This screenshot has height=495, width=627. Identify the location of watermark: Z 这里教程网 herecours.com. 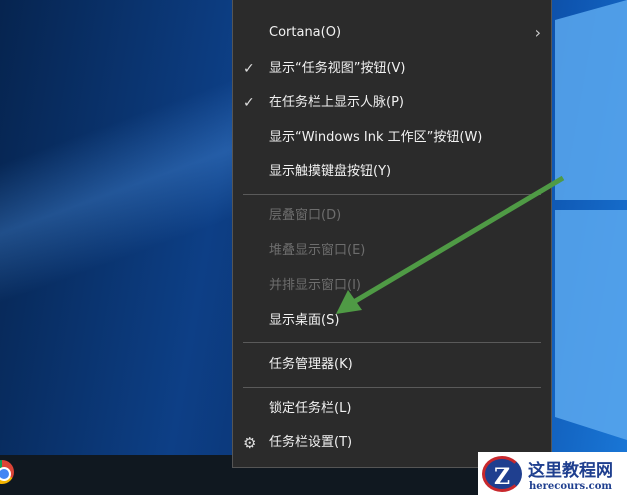
(552, 473).